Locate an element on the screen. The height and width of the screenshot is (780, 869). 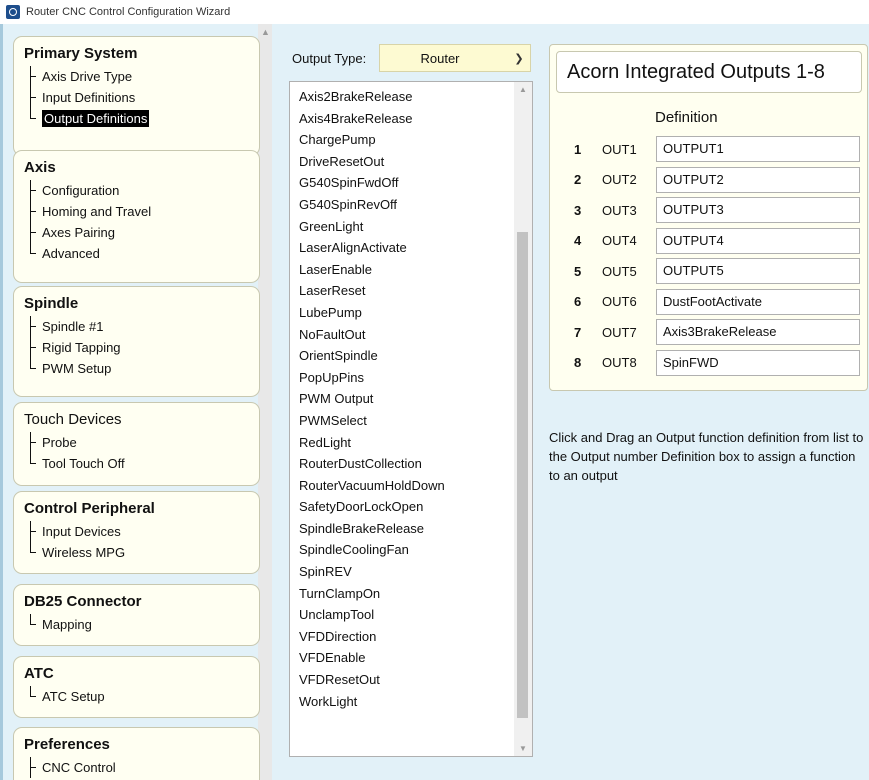
section-title: Axis is located at coordinates (40, 167).